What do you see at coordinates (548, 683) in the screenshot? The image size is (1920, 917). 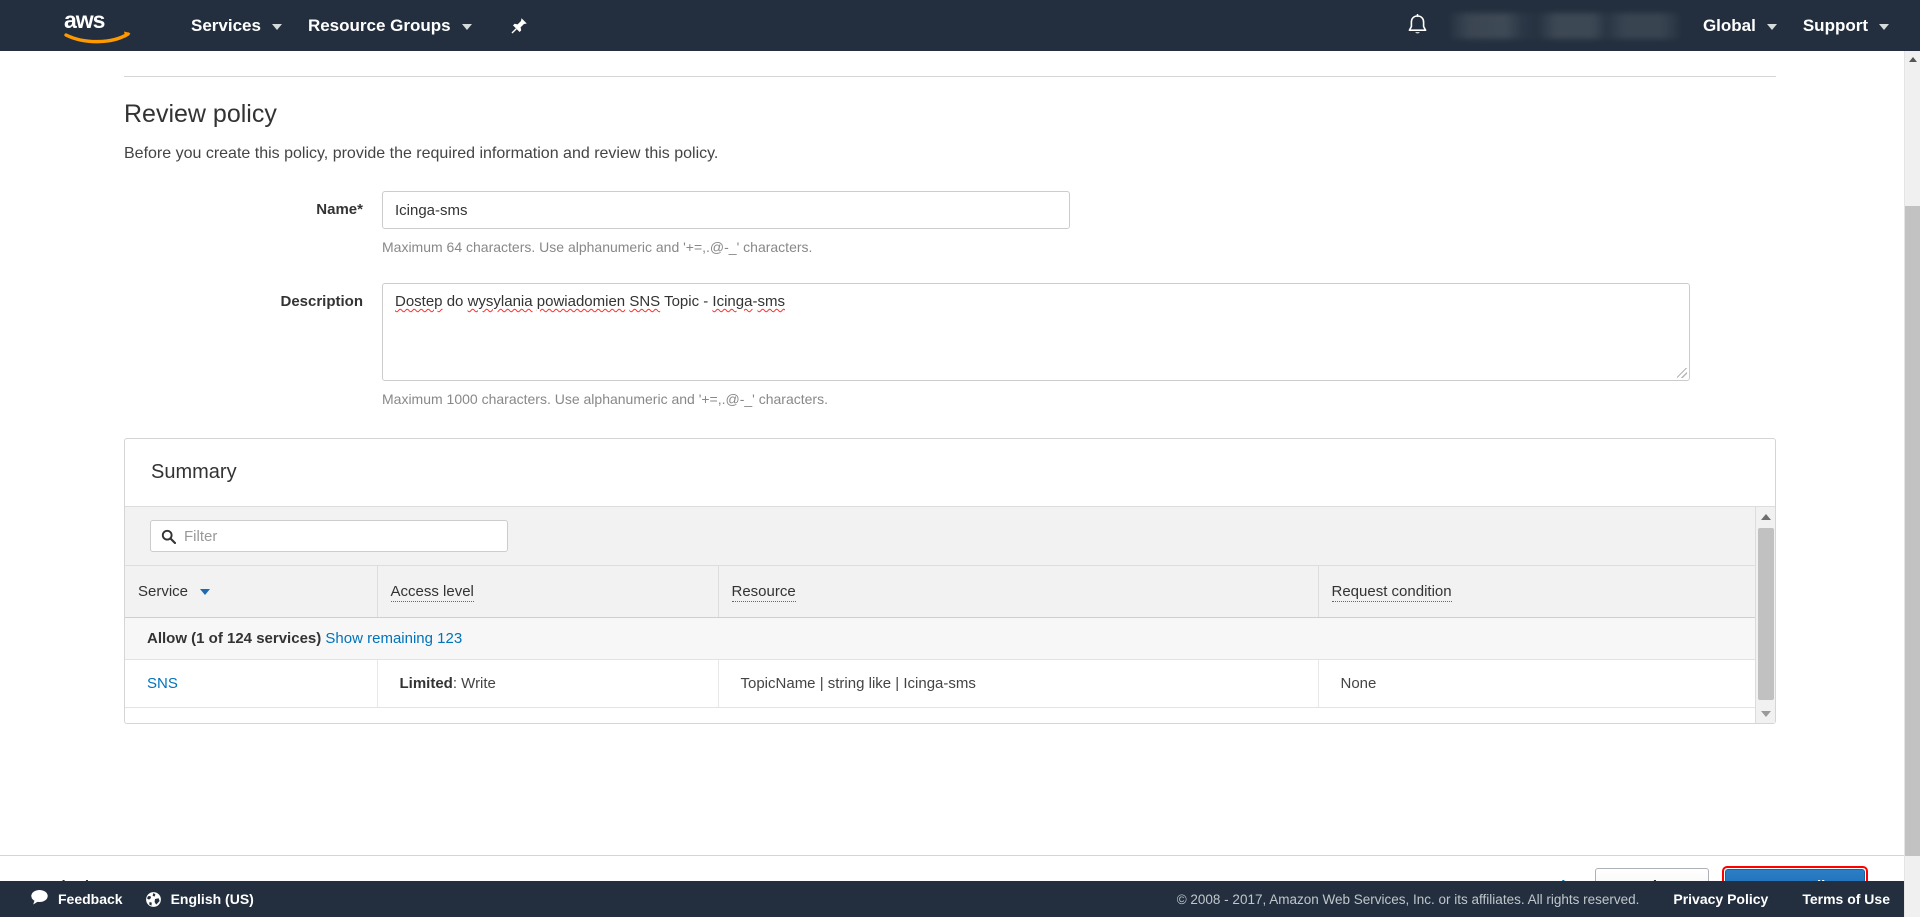 I see `cell-access-level: Limited: Write` at bounding box center [548, 683].